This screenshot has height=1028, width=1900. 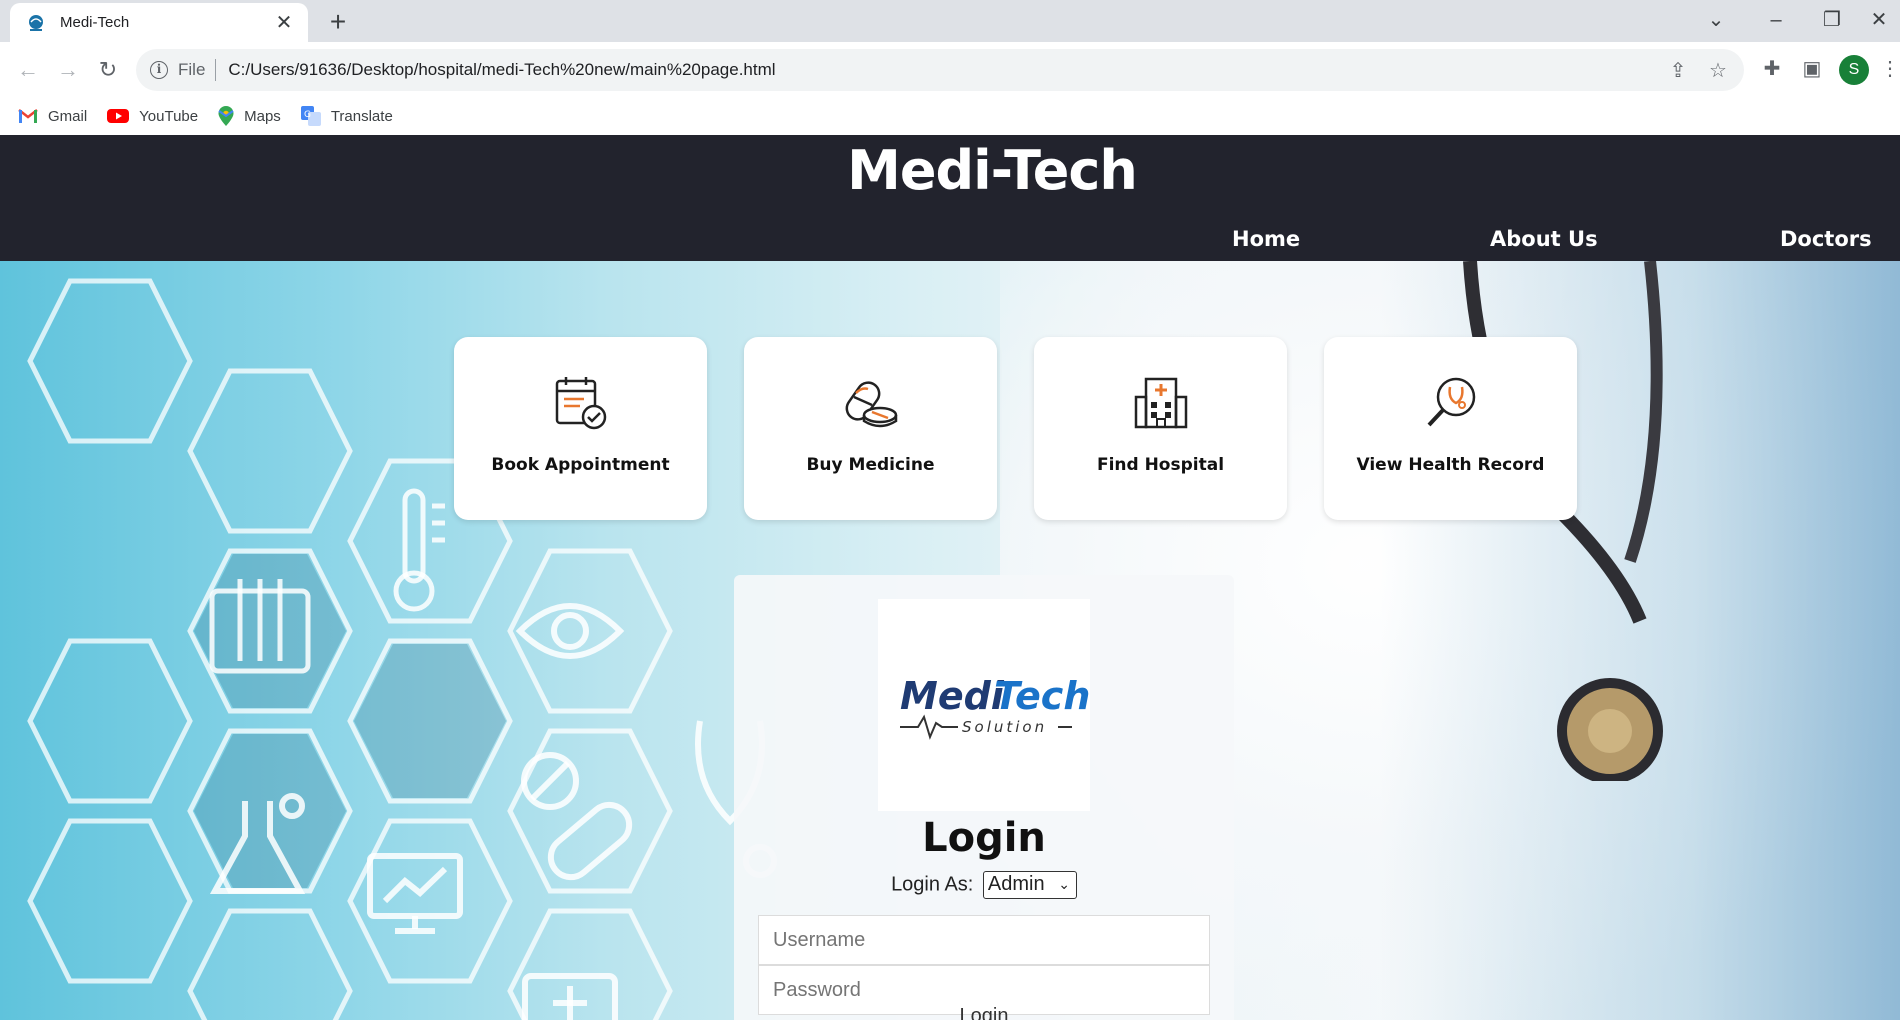 What do you see at coordinates (338, 22) in the screenshot?
I see `new-tab-button: +` at bounding box center [338, 22].